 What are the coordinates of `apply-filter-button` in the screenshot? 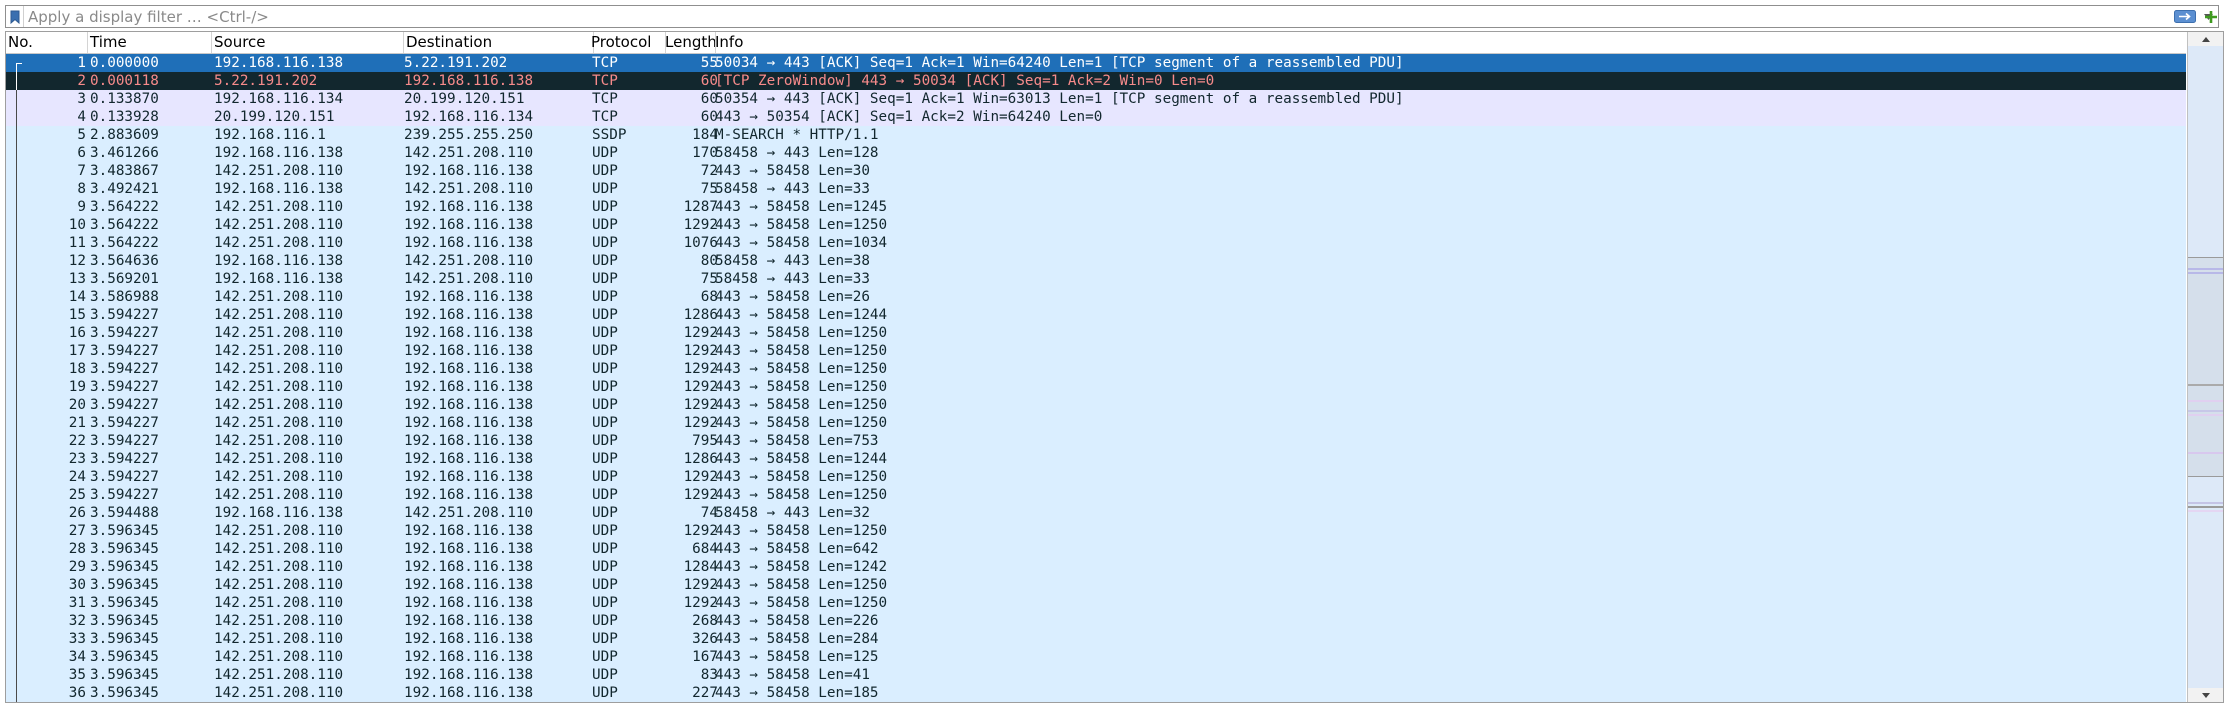 It's located at (2185, 16).